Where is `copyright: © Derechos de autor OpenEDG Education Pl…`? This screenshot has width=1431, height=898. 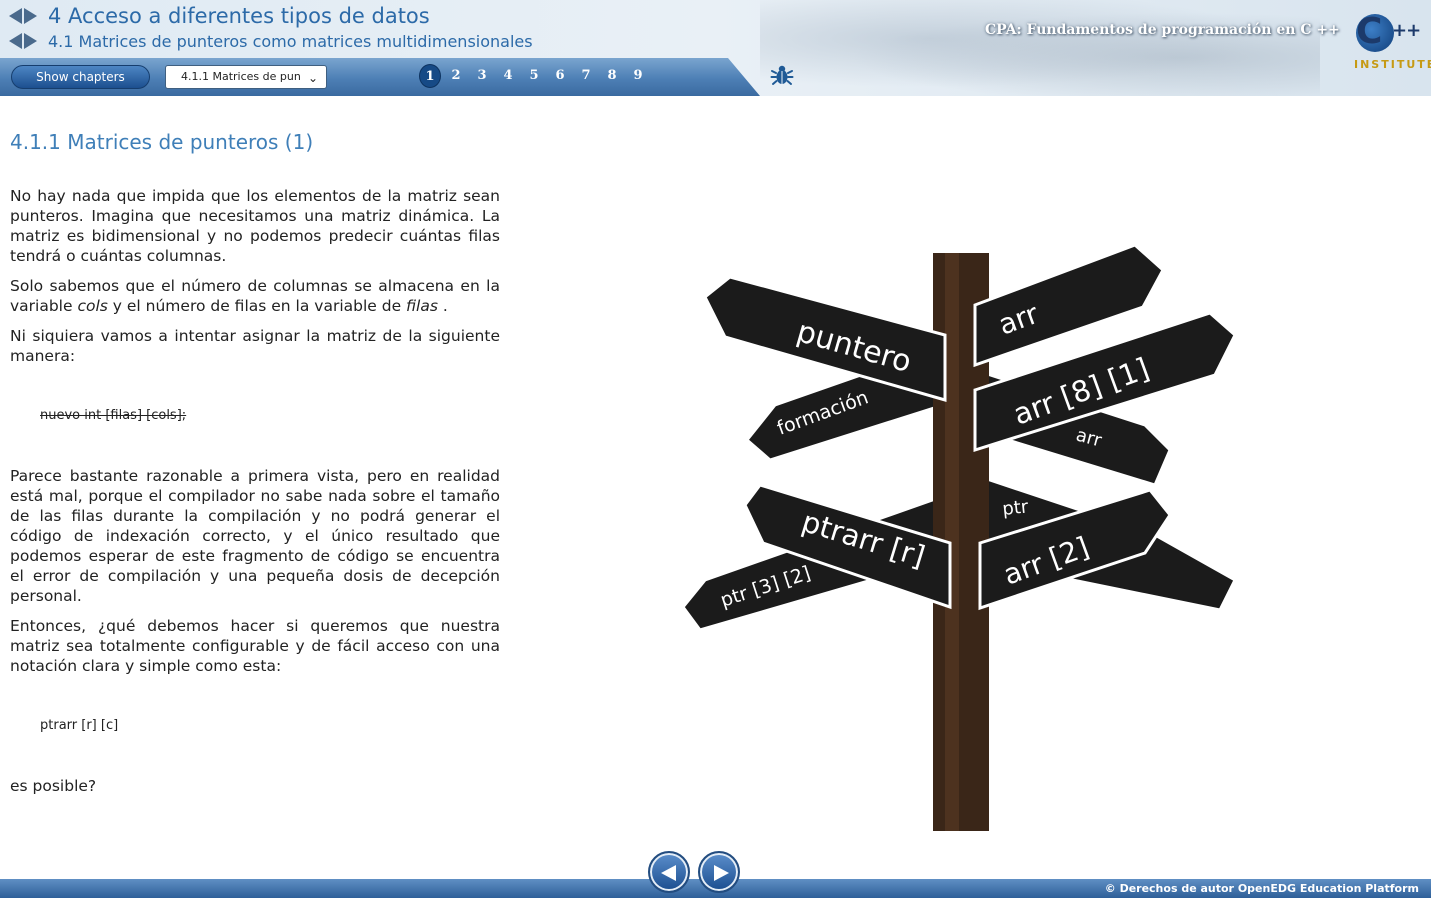 copyright: © Derechos de autor OpenEDG Education Pl… is located at coordinates (1261, 888).